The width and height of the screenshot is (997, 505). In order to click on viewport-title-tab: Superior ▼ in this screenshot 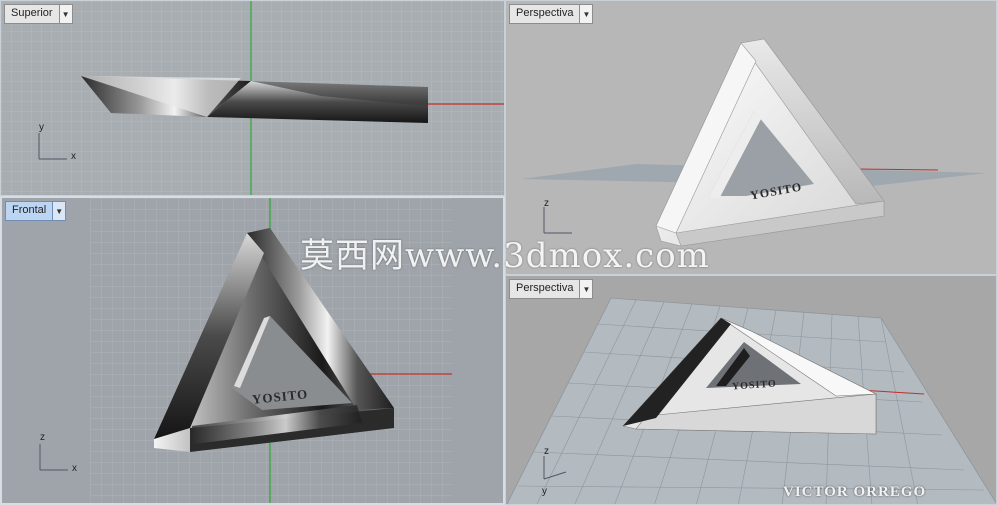, I will do `click(38, 14)`.